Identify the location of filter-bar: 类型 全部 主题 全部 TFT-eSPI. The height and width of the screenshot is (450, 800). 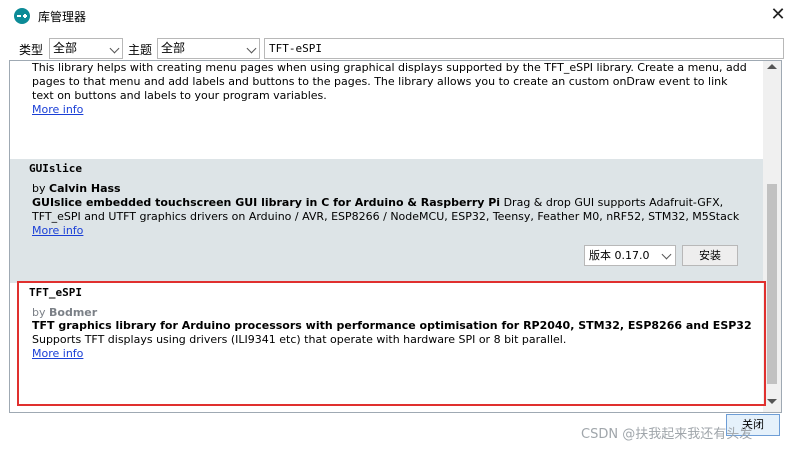
(400, 48).